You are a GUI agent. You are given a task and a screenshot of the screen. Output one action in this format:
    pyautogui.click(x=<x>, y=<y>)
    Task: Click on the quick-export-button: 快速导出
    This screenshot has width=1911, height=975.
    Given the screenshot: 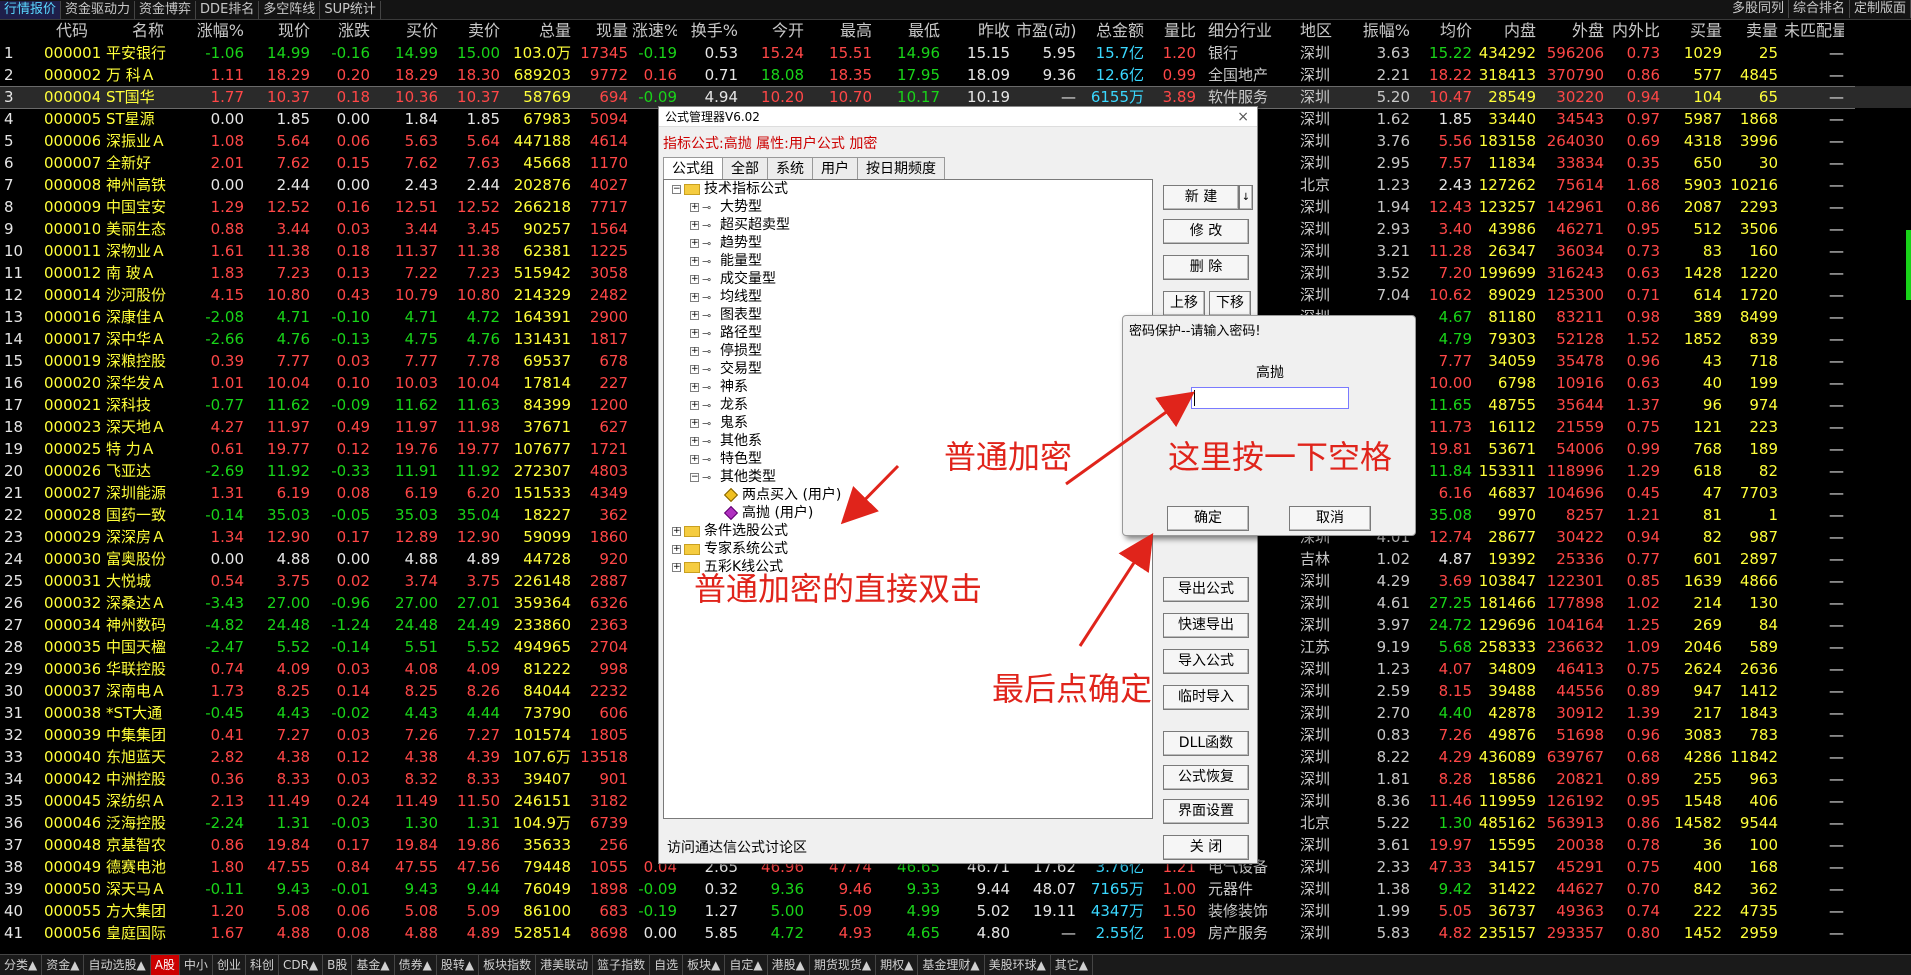 What is the action you would take?
    pyautogui.click(x=1206, y=625)
    